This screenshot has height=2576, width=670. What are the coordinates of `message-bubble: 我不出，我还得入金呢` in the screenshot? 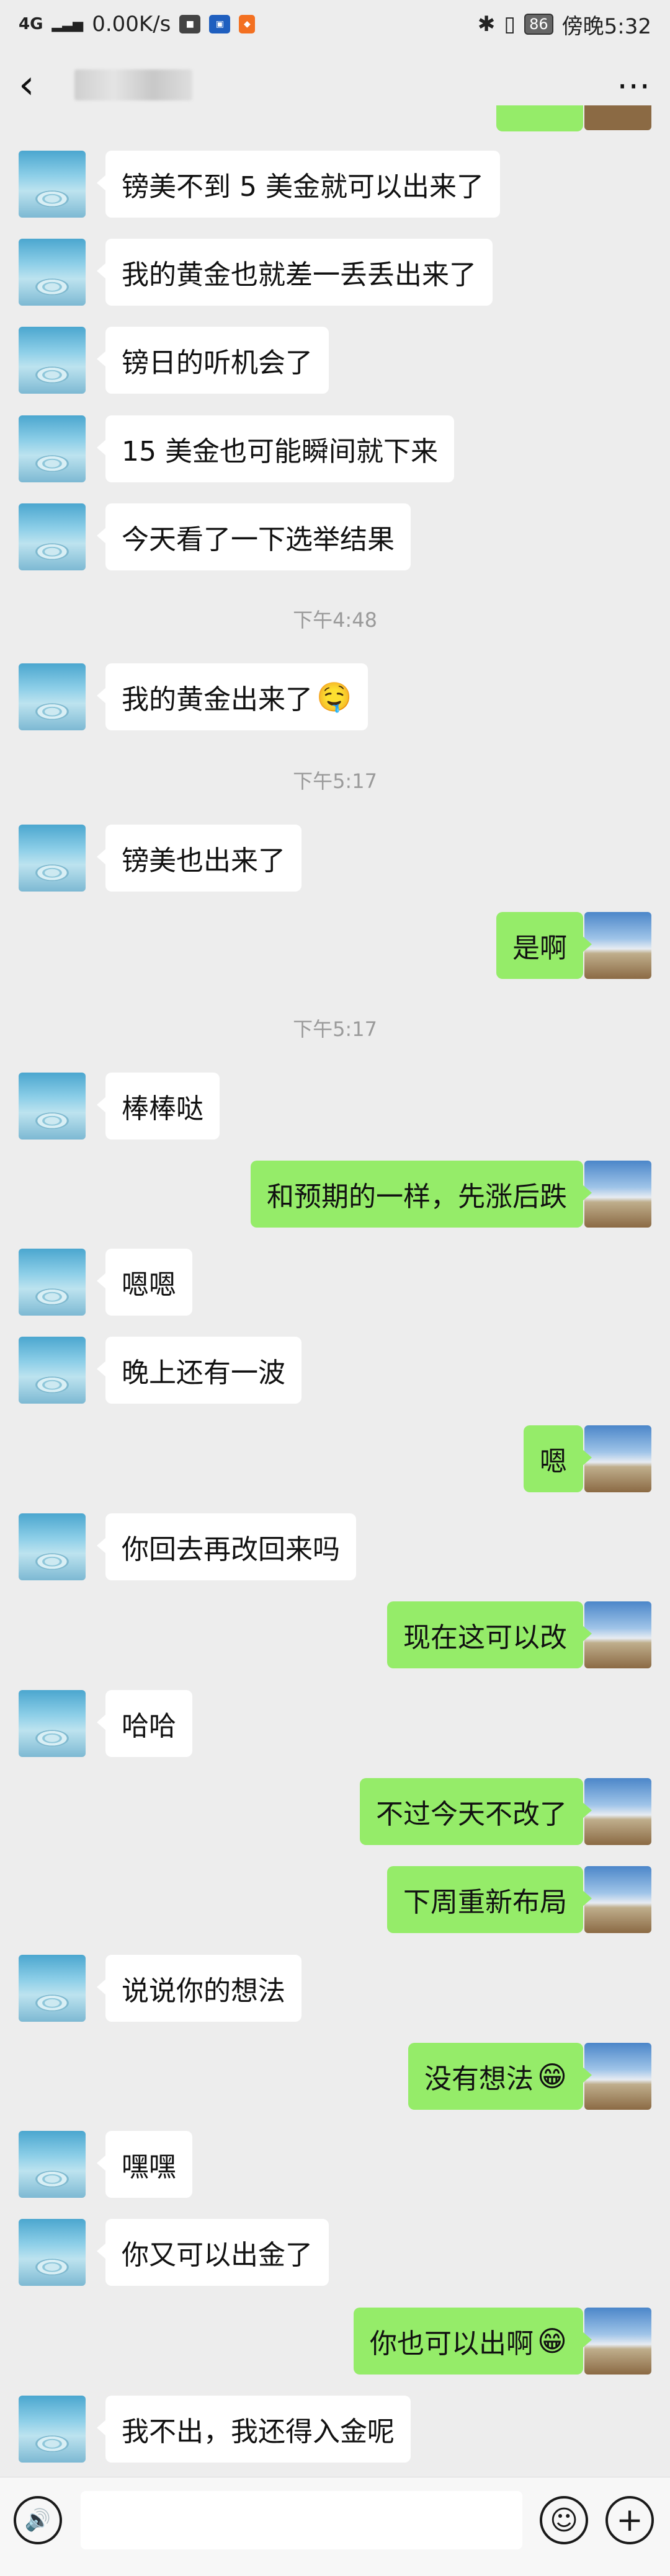 It's located at (254, 2429).